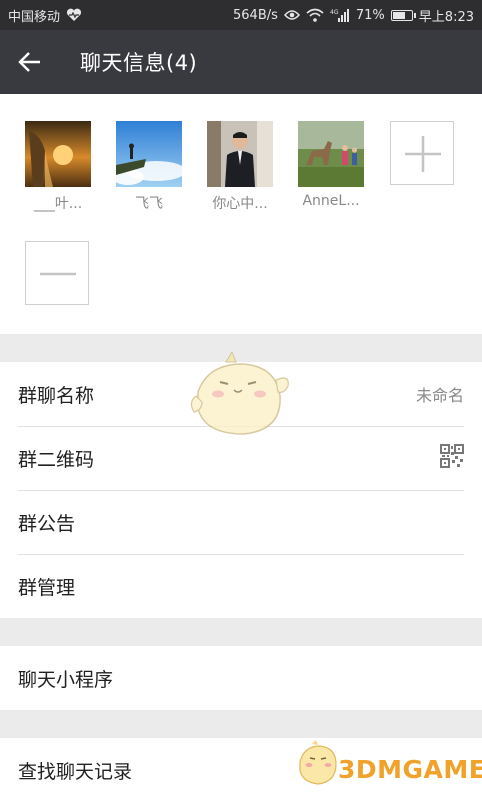 This screenshot has height=793, width=482. I want to click on mascot-watermark-icon, so click(240, 396).